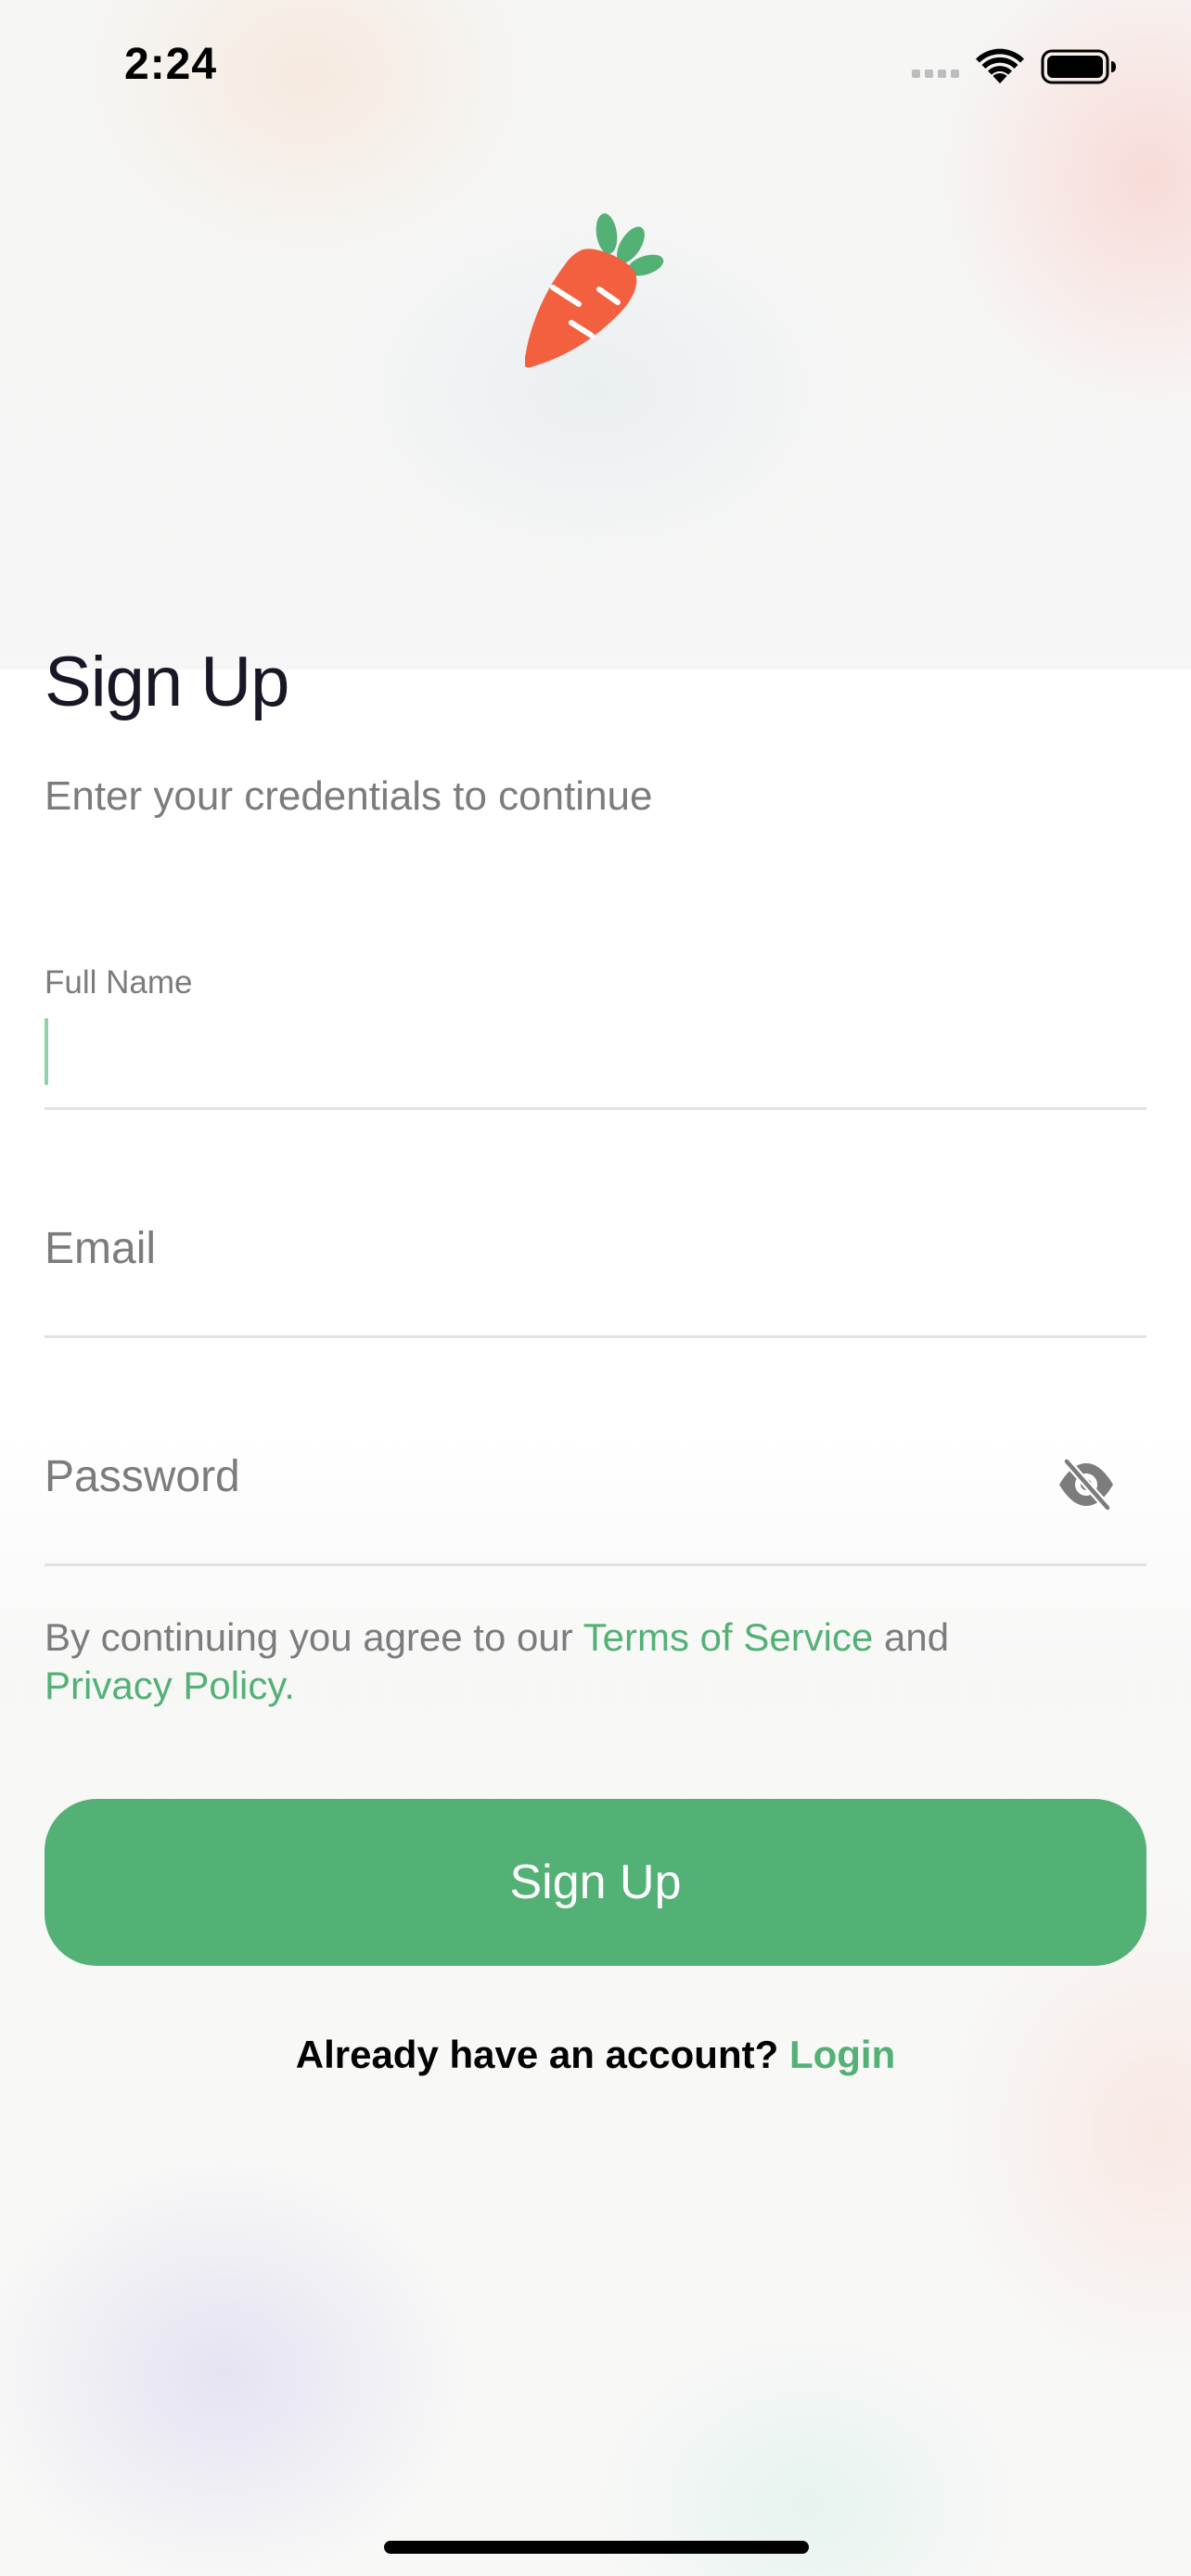 The width and height of the screenshot is (1191, 2576). What do you see at coordinates (573, 1050) in the screenshot?
I see `full-name-input` at bounding box center [573, 1050].